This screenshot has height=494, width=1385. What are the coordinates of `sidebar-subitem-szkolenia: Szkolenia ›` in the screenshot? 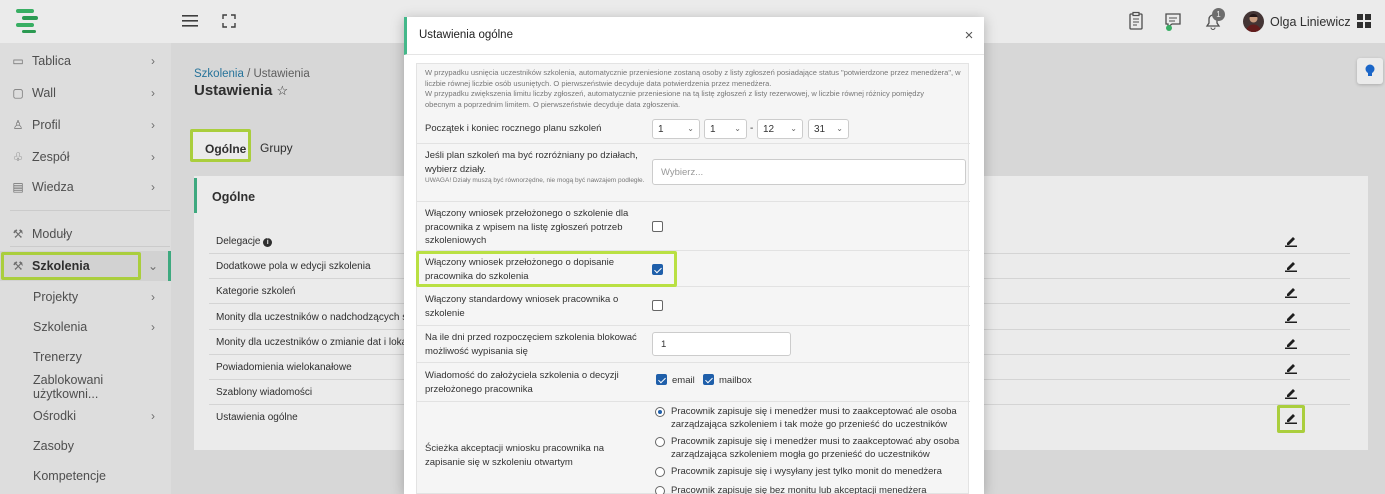 It's located at (85, 327).